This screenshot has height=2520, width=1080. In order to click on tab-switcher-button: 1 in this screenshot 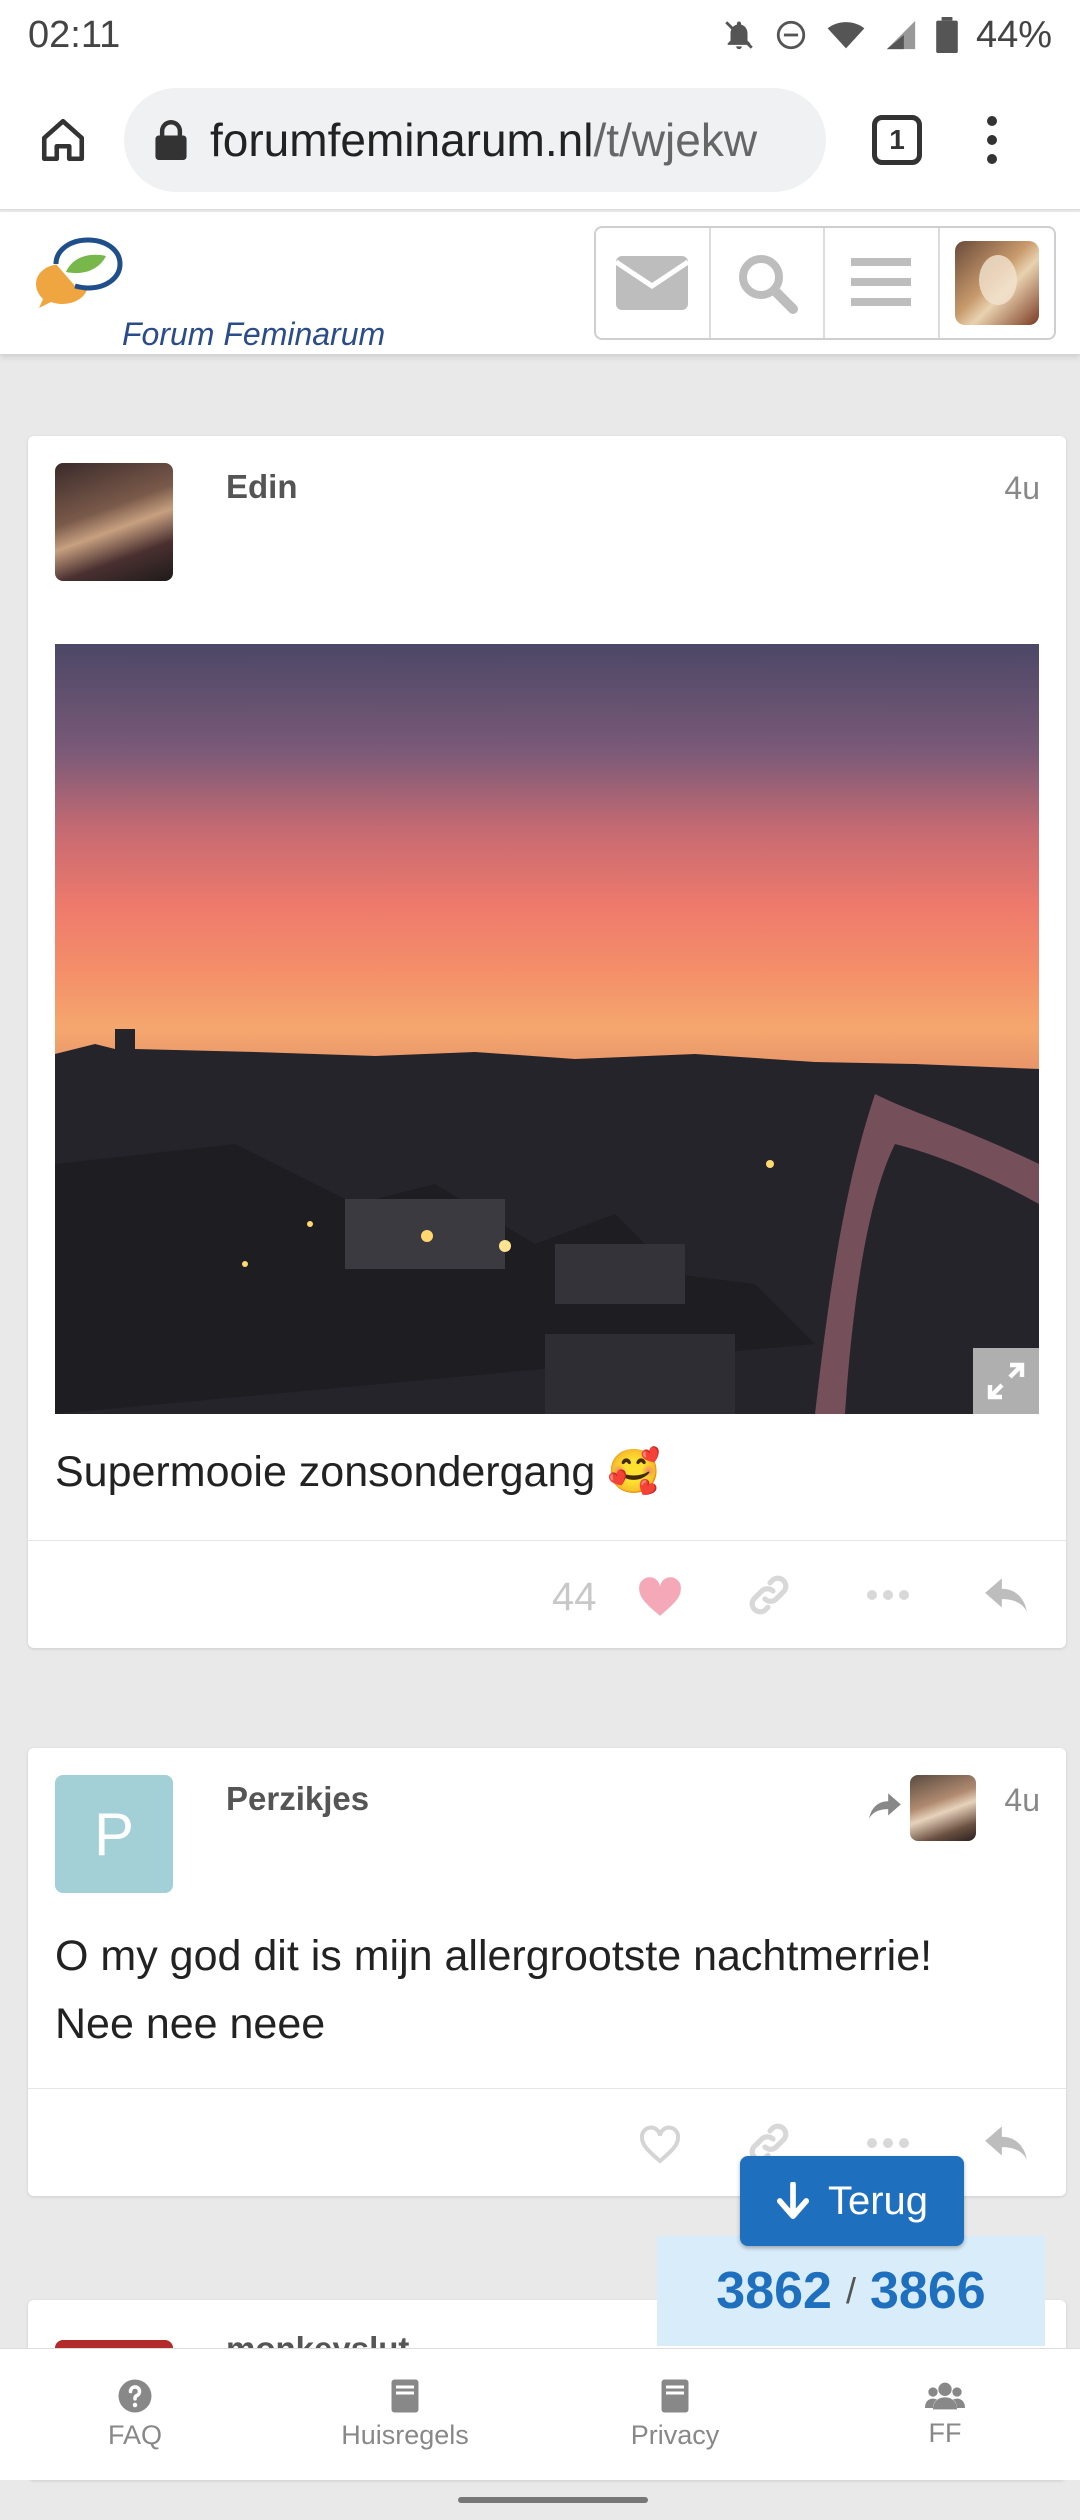, I will do `click(897, 139)`.